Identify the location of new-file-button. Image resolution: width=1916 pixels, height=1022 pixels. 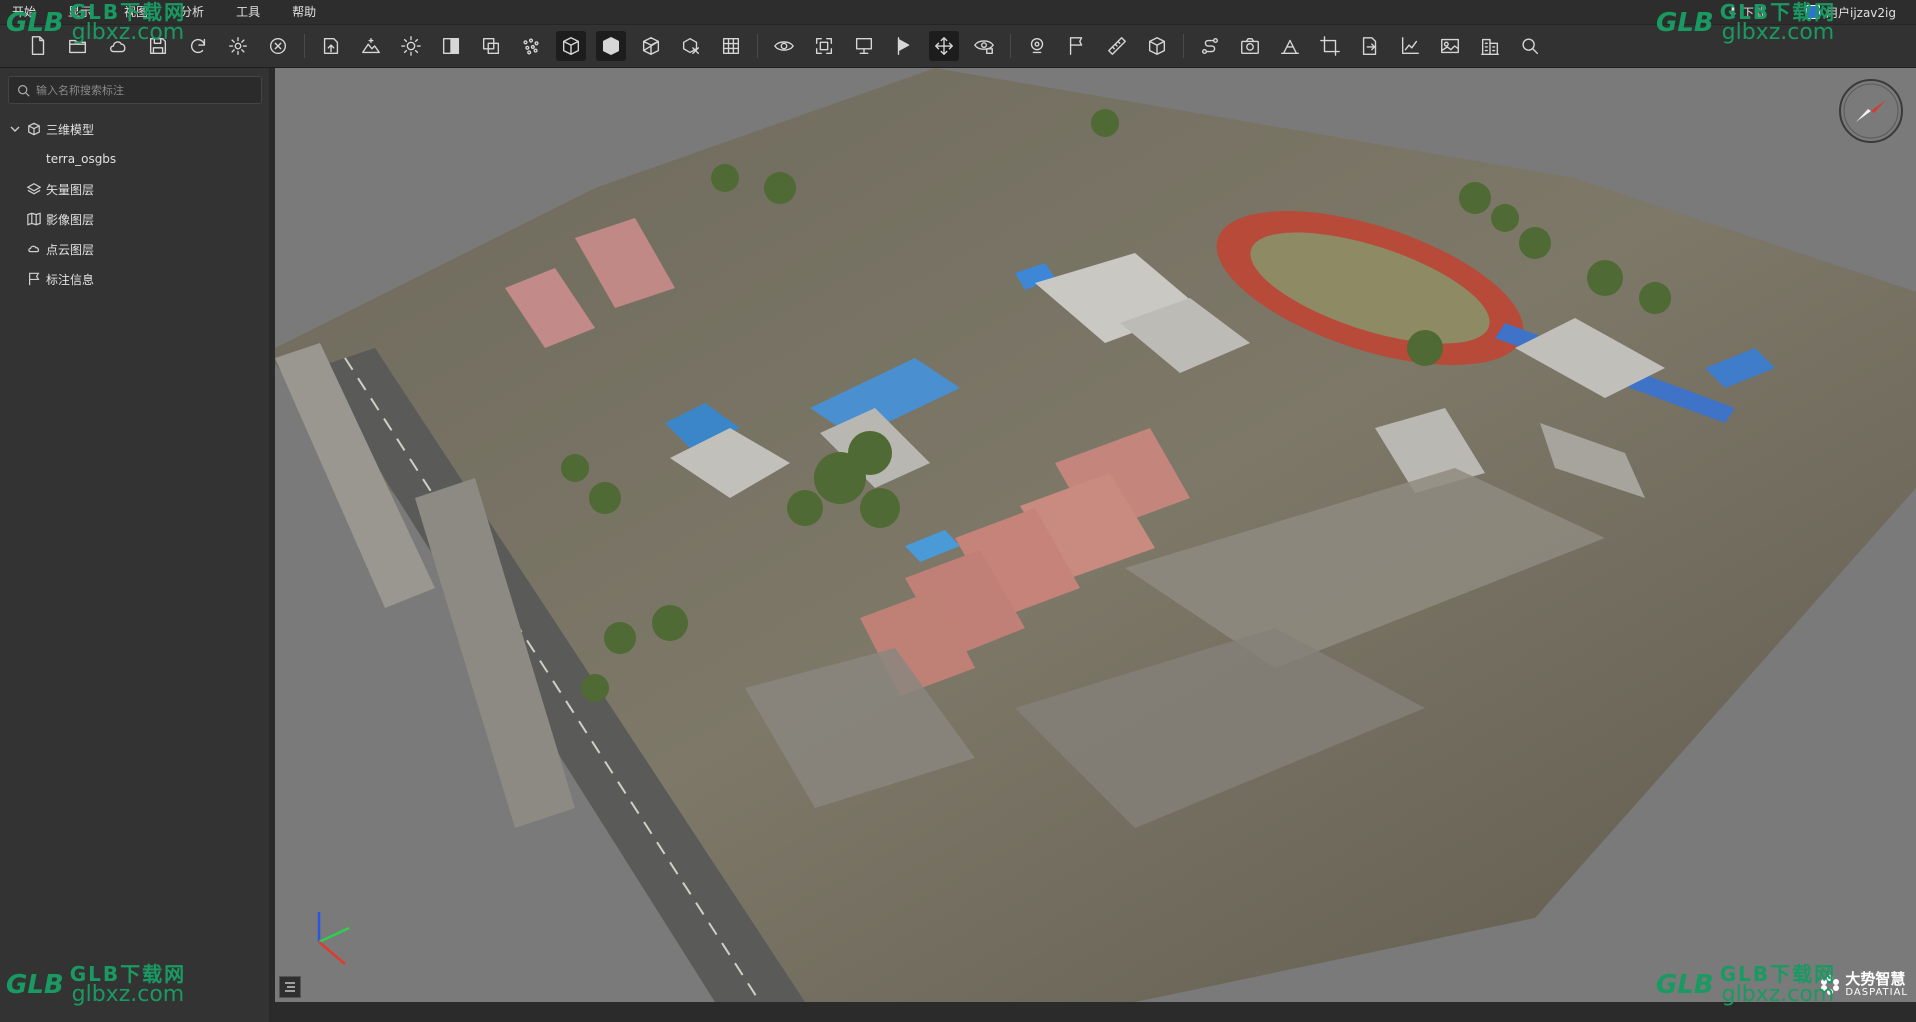
(38, 46).